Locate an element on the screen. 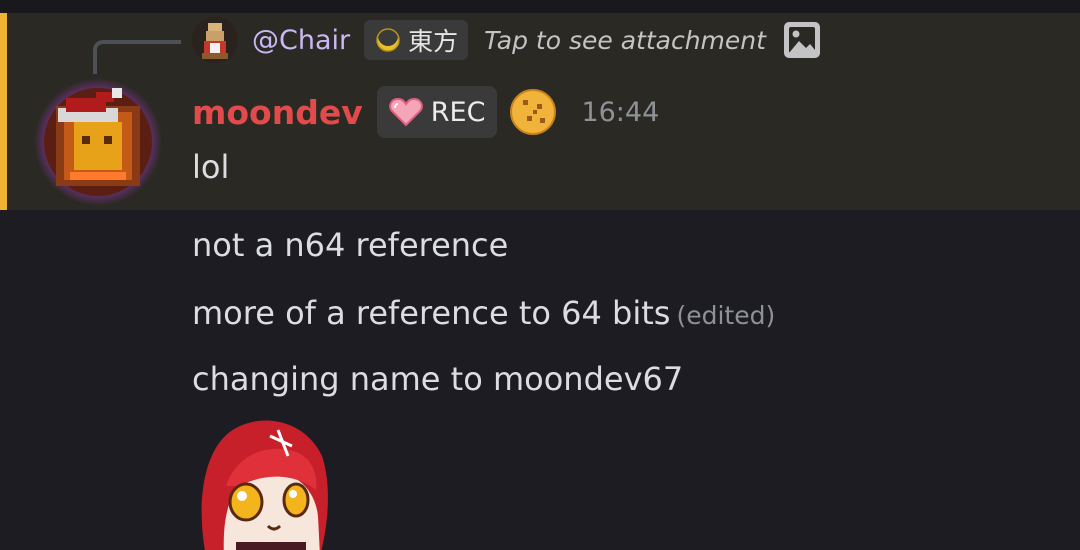 The height and width of the screenshot is (550, 1080). author-tag-label: REC is located at coordinates (458, 112).